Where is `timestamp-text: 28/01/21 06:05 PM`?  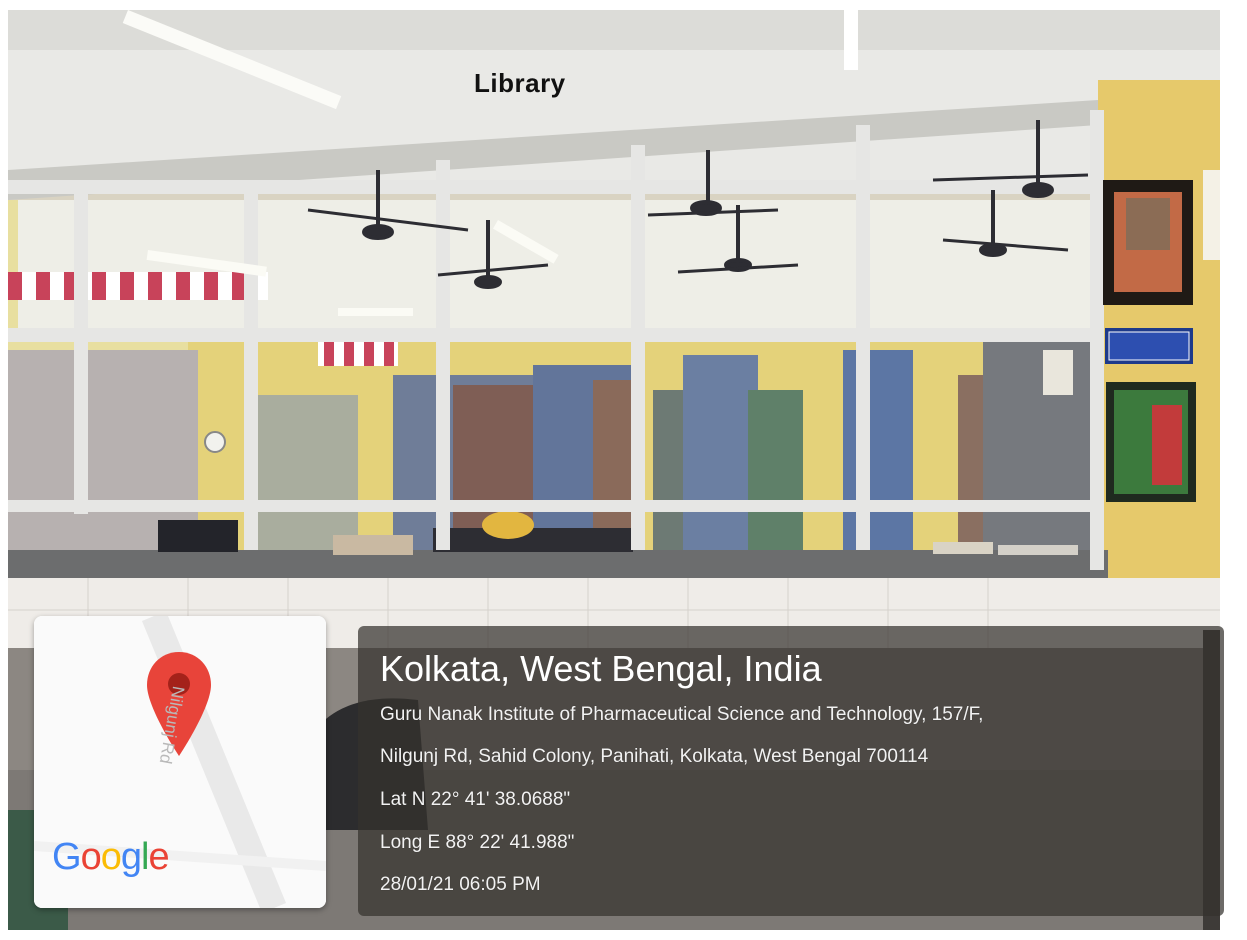 timestamp-text: 28/01/21 06:05 PM is located at coordinates (460, 884).